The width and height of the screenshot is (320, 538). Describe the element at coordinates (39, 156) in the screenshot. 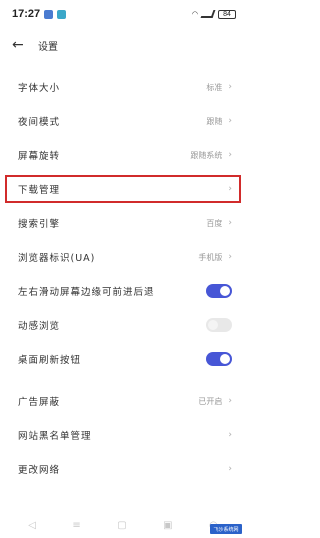

I see `setting-label: 屏幕旋转` at that location.